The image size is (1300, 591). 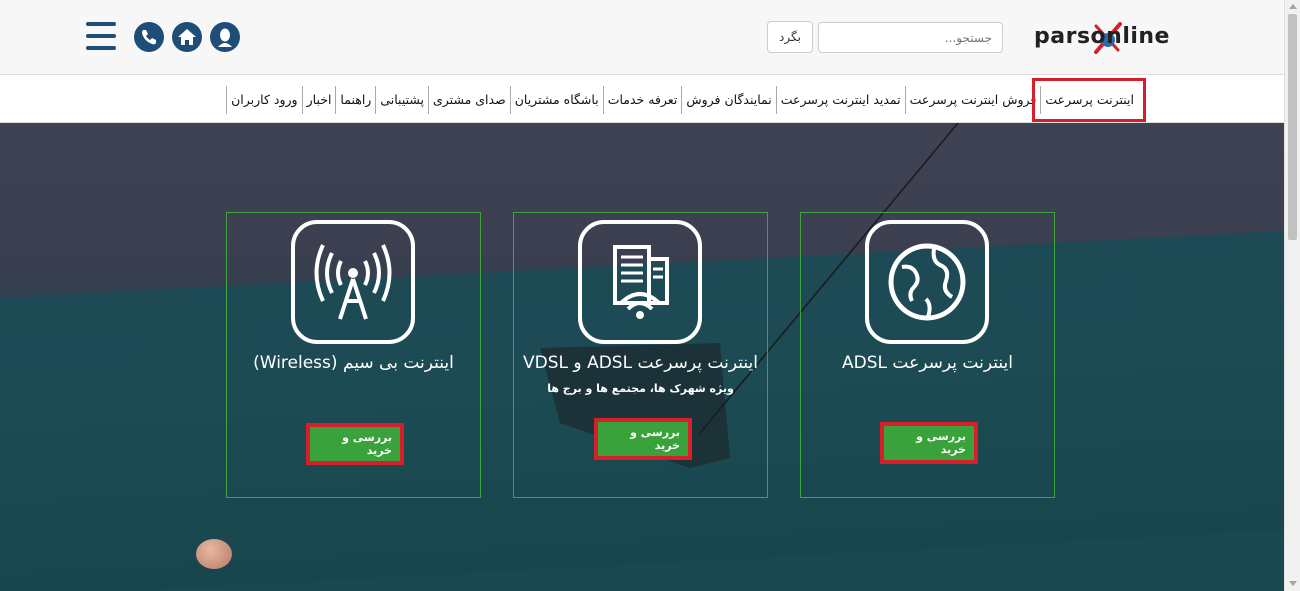 What do you see at coordinates (972, 100) in the screenshot?
I see `nav-item-sell-internet: فروش اینترنت پرسرعت` at bounding box center [972, 100].